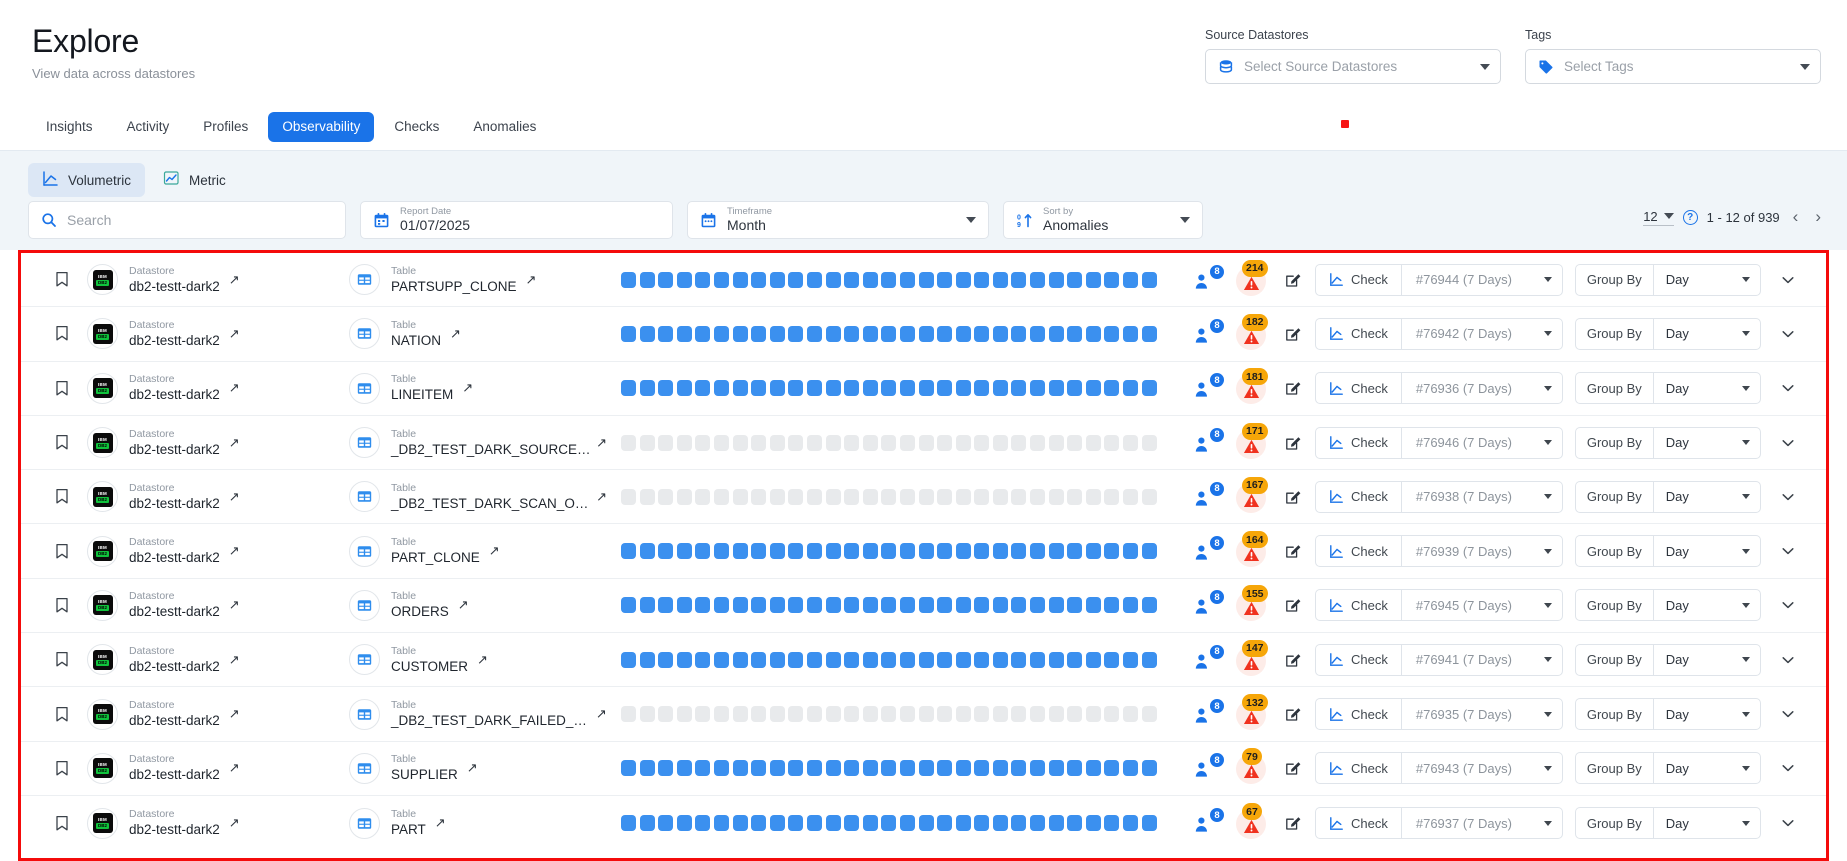 This screenshot has height=861, width=1847. I want to click on check-id-dropdown: #76938 (7 Days), so click(1482, 497).